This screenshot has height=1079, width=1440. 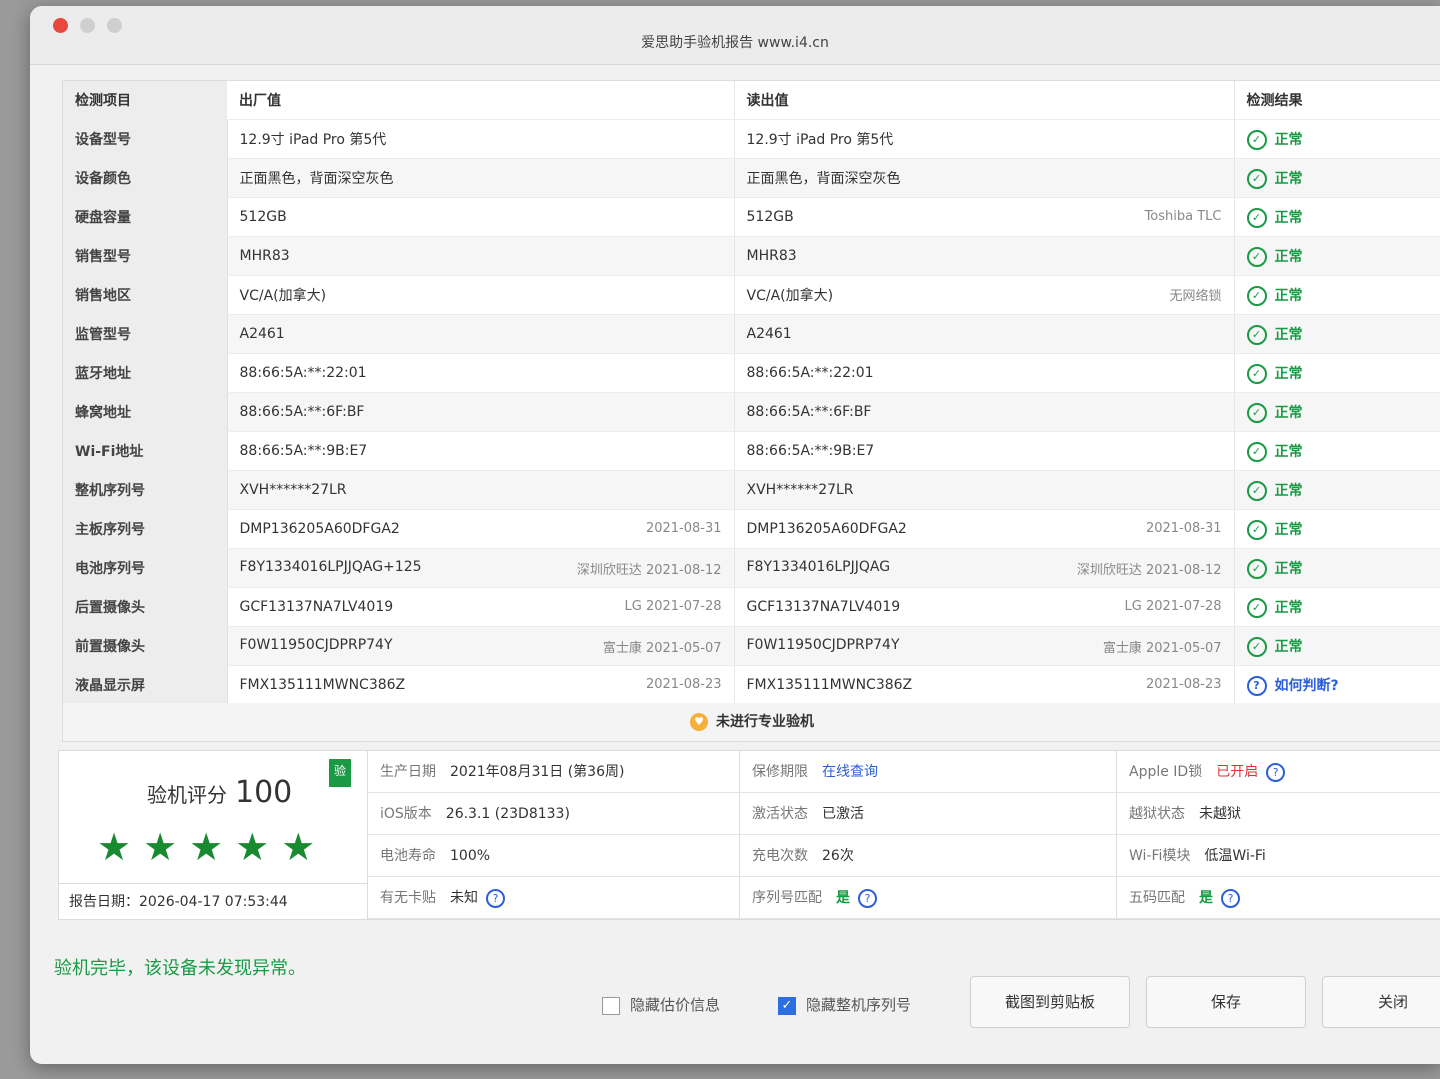 I want to click on score-value: 100, so click(x=264, y=792).